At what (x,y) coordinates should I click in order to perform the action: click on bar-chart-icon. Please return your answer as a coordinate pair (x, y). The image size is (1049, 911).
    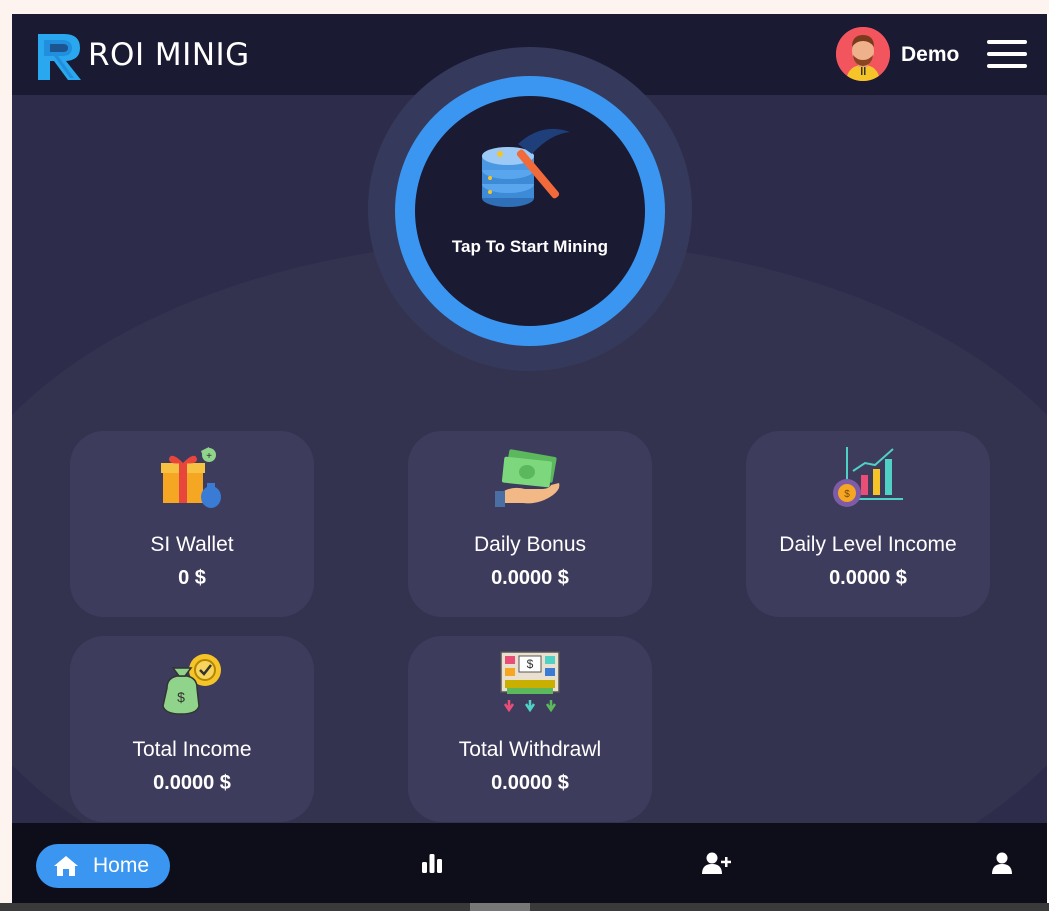
    Looking at the image, I should click on (432, 863).